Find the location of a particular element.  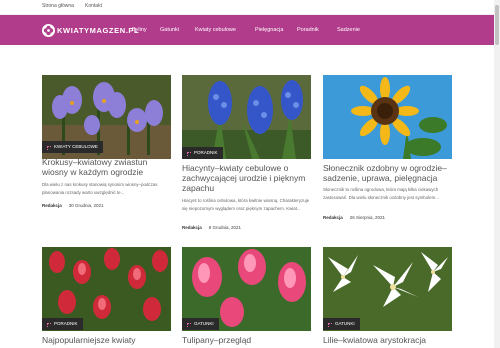

nav-item-gatunki: Gatunki is located at coordinates (169, 30).